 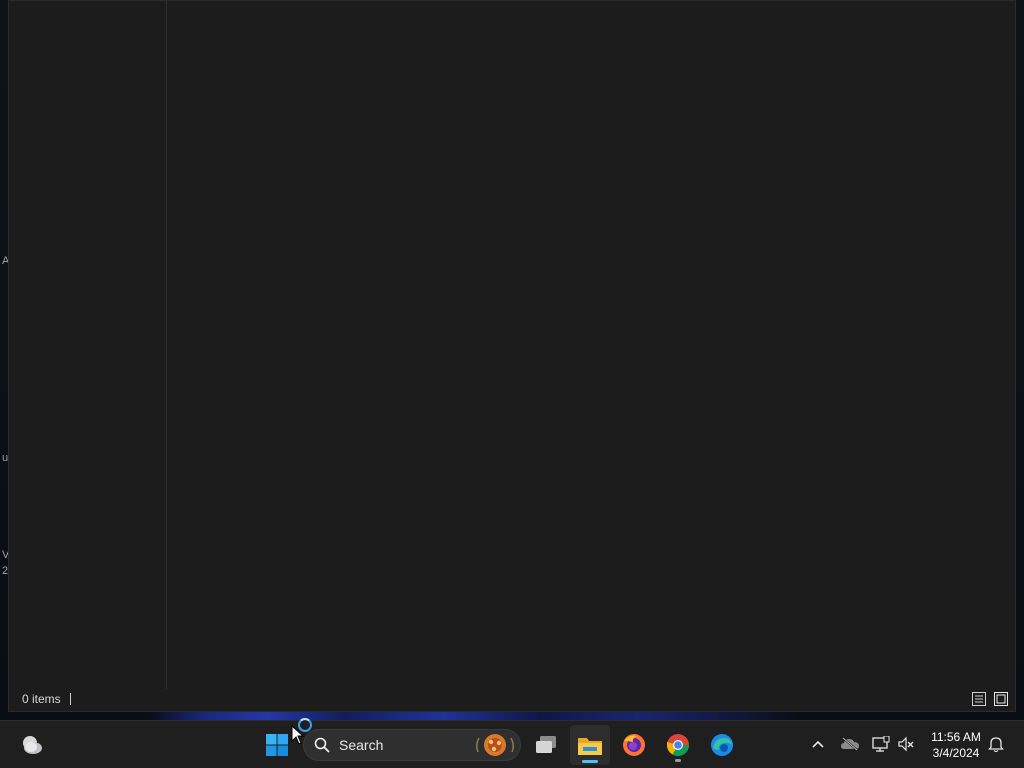 I want to click on clock-date: 3/4/2024, so click(x=956, y=753).